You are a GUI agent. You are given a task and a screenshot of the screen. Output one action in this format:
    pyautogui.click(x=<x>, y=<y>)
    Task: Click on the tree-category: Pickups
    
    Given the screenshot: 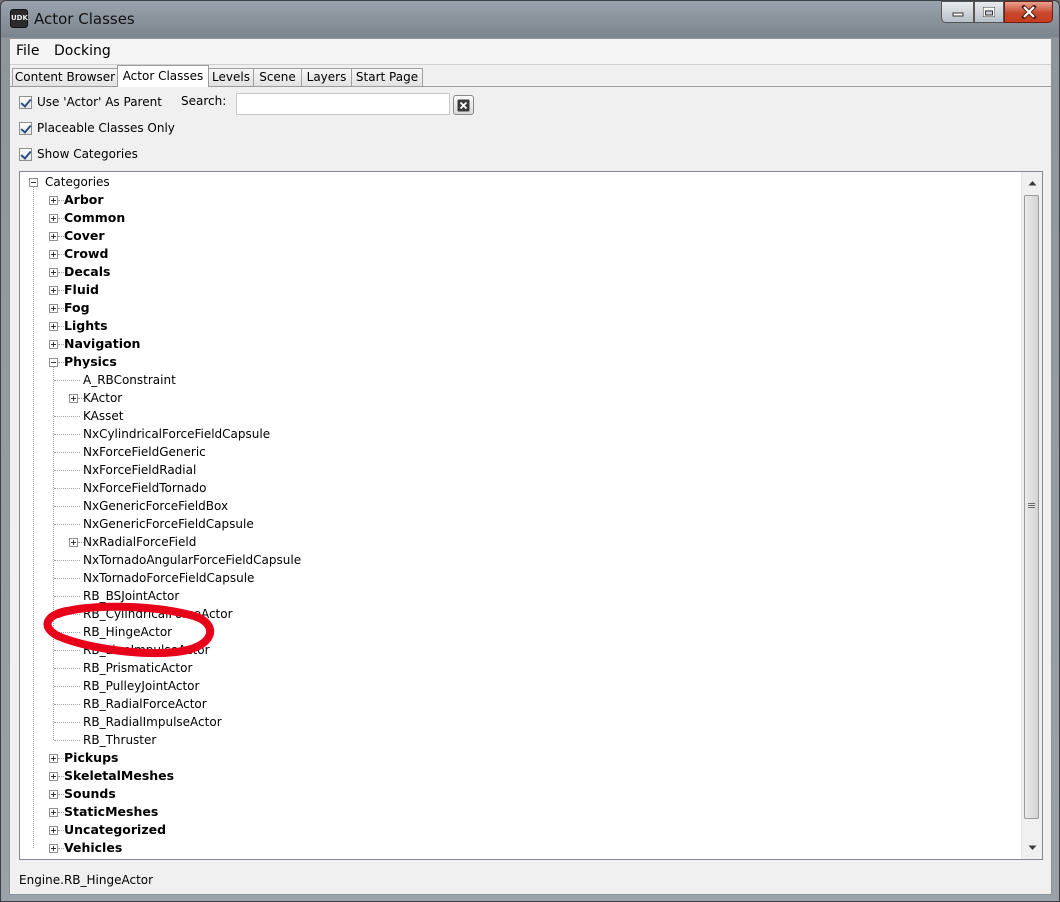 What is the action you would take?
    pyautogui.click(x=91, y=758)
    